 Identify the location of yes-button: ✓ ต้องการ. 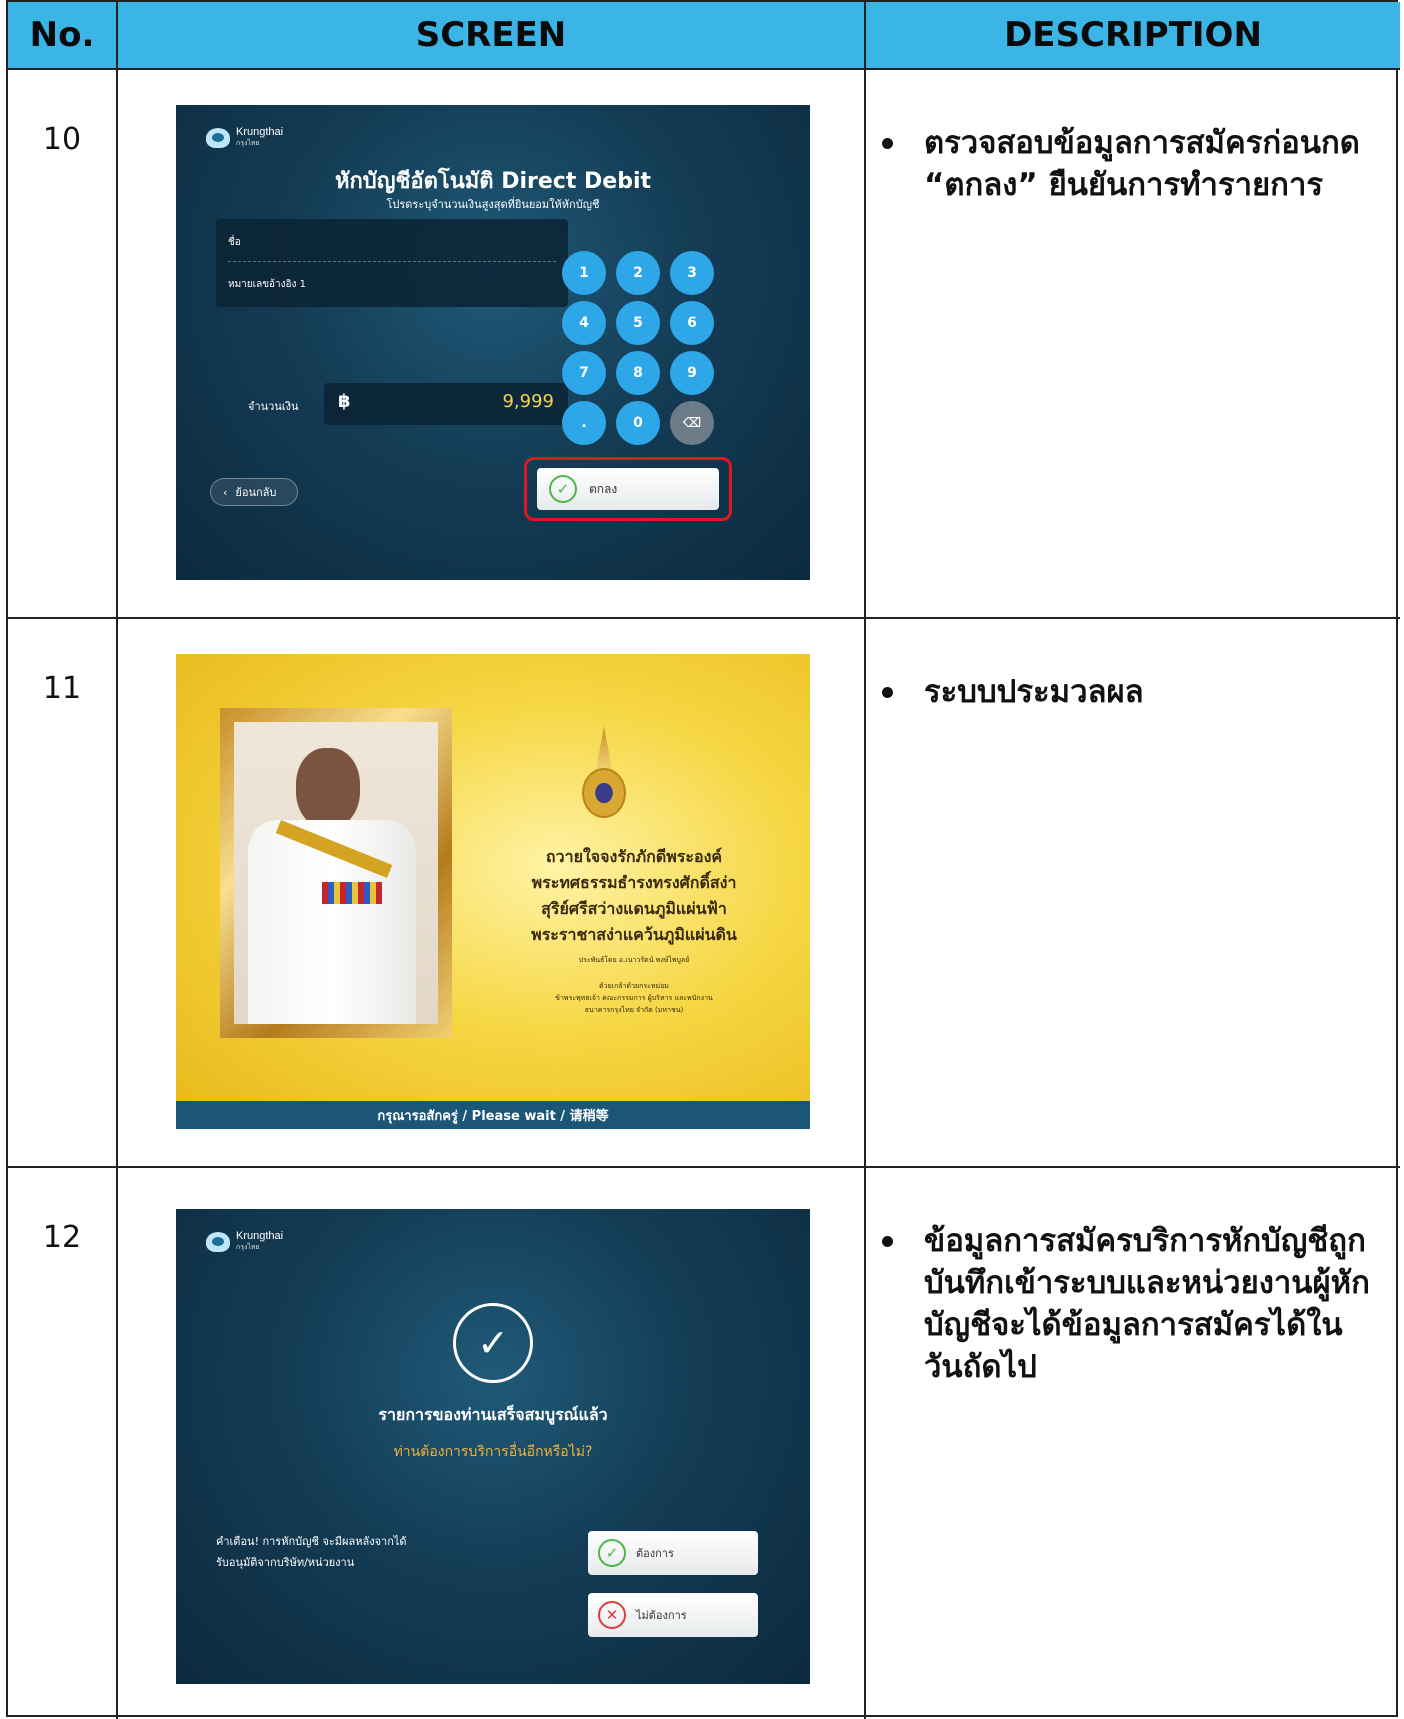
(673, 1553).